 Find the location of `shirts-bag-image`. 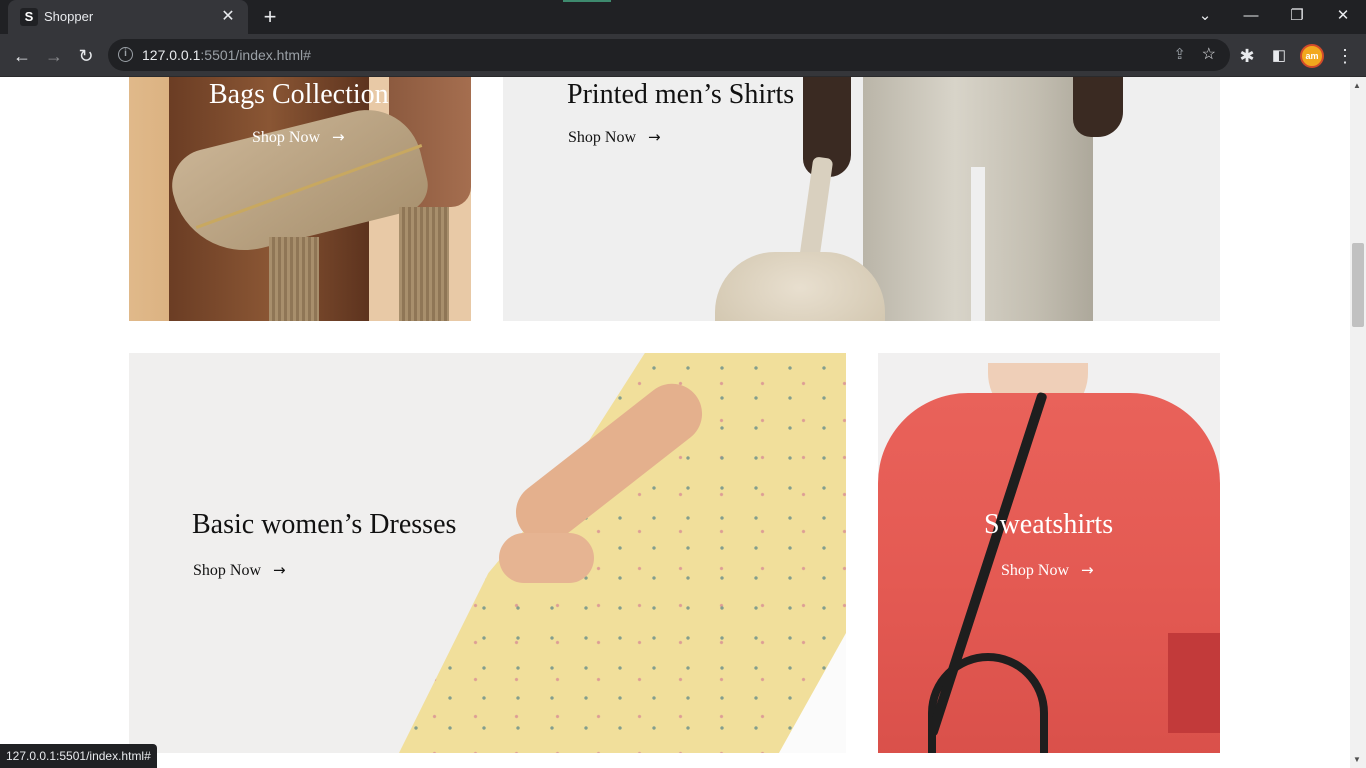

shirts-bag-image is located at coordinates (800, 286).